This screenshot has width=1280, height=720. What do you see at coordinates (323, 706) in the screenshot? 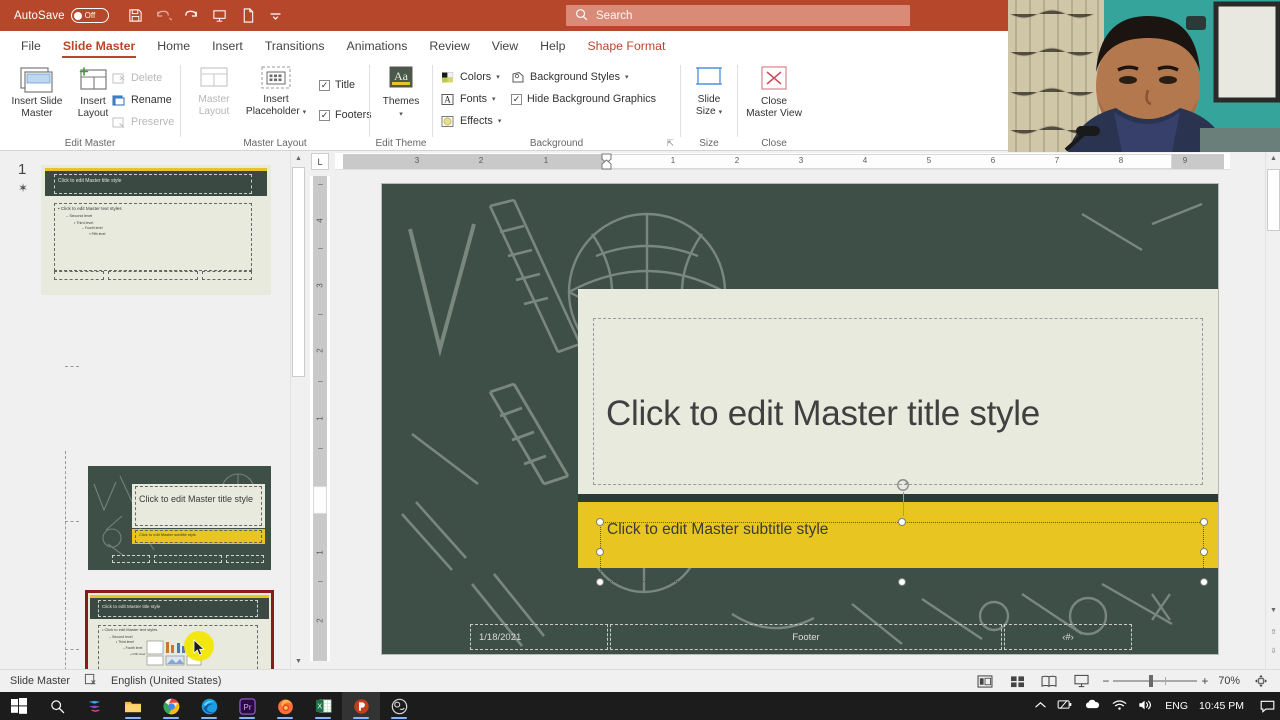
I see `excel-button: X` at bounding box center [323, 706].